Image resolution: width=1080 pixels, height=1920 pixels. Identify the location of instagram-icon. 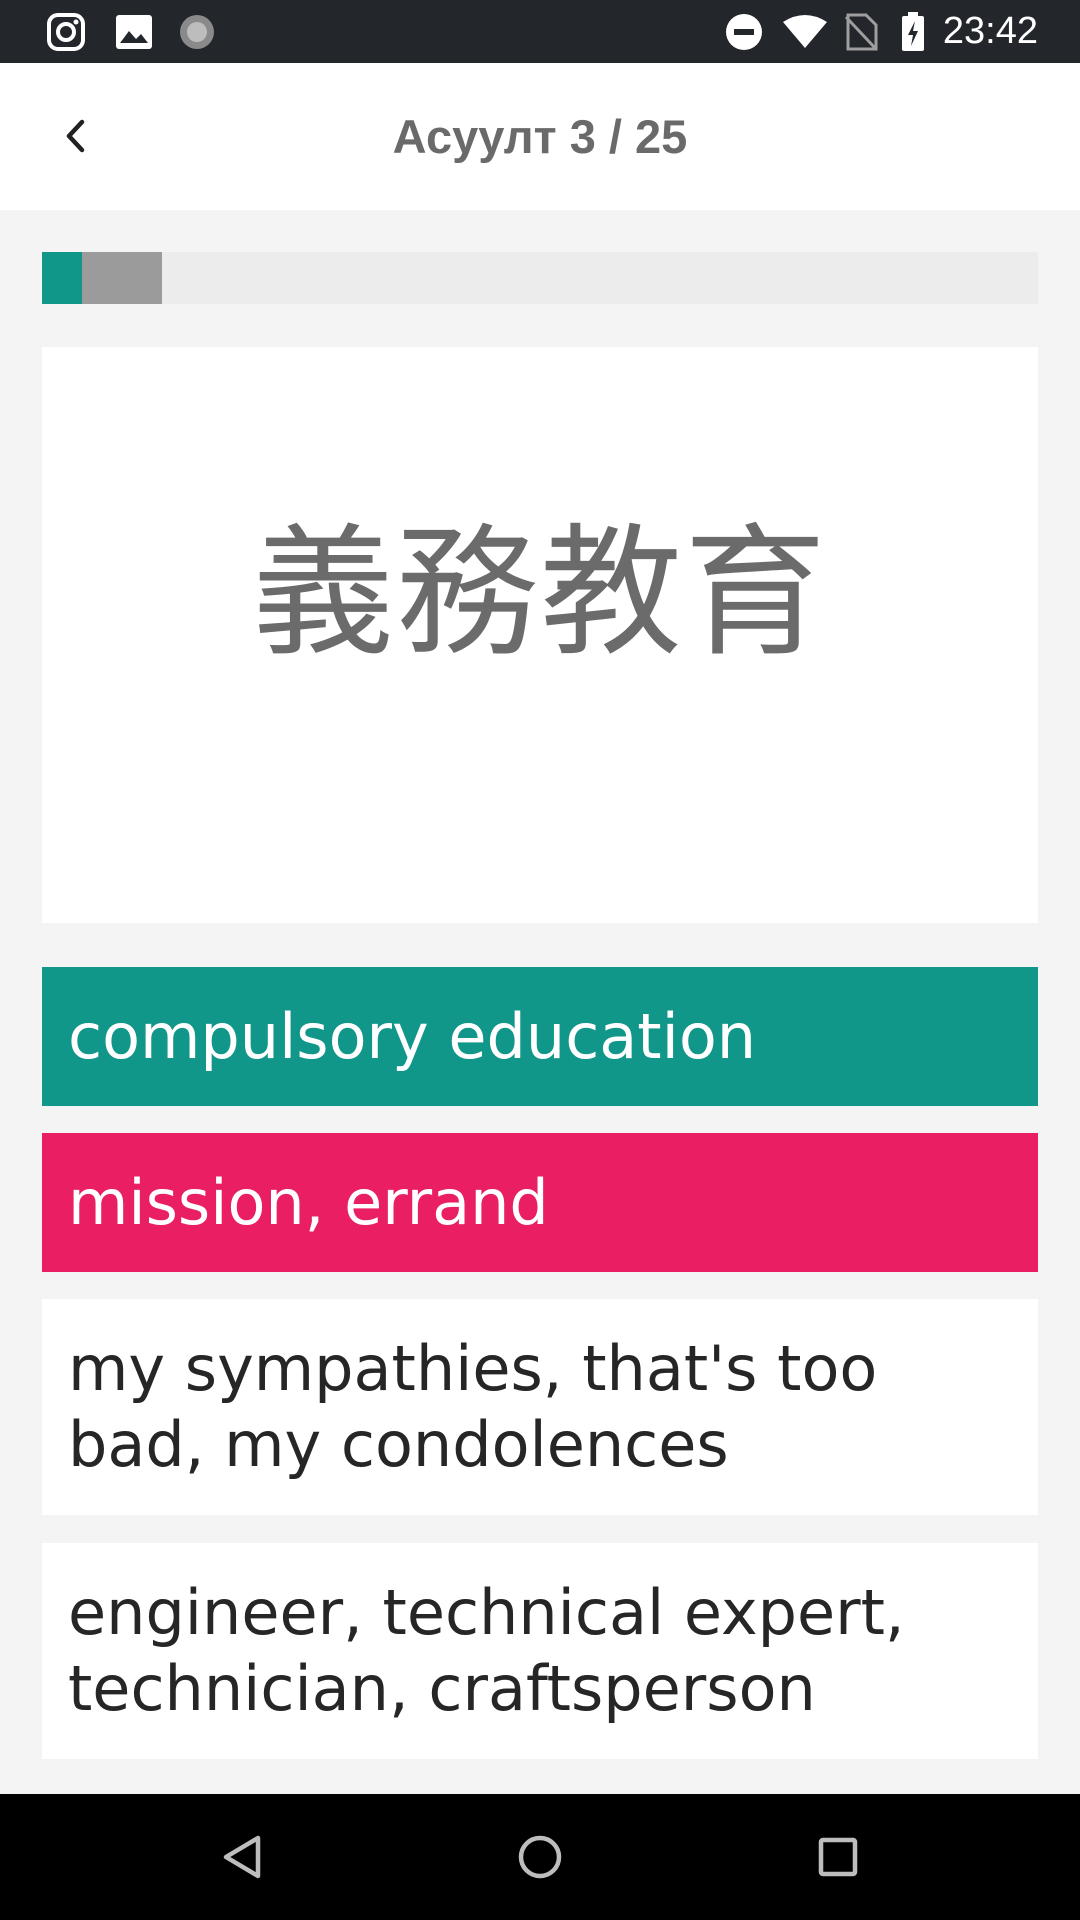
(66, 31).